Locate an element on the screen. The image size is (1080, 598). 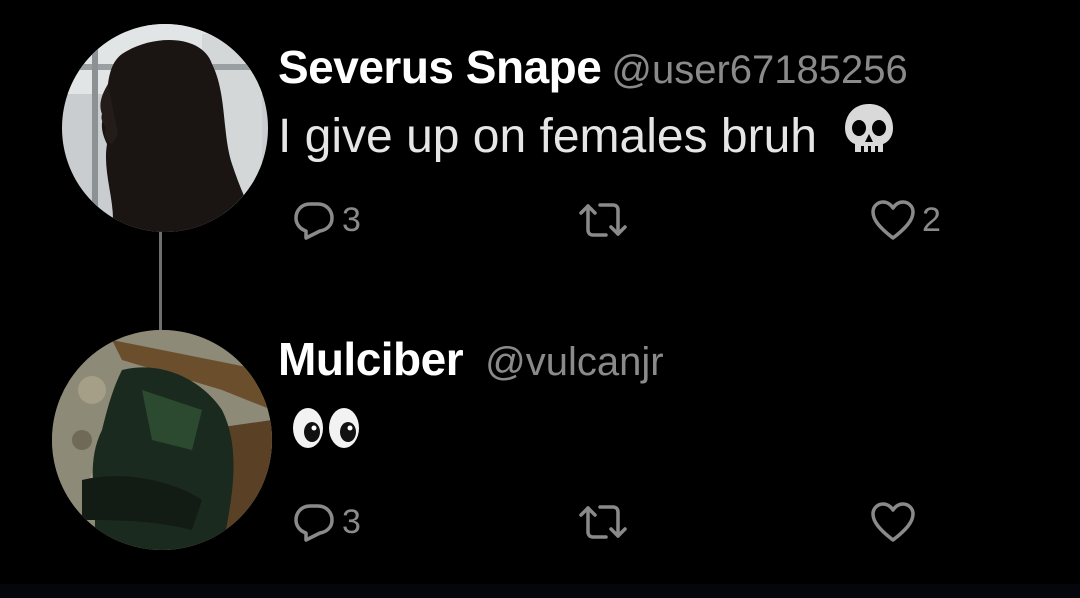
display-name: Severus Snape is located at coordinates (440, 67).